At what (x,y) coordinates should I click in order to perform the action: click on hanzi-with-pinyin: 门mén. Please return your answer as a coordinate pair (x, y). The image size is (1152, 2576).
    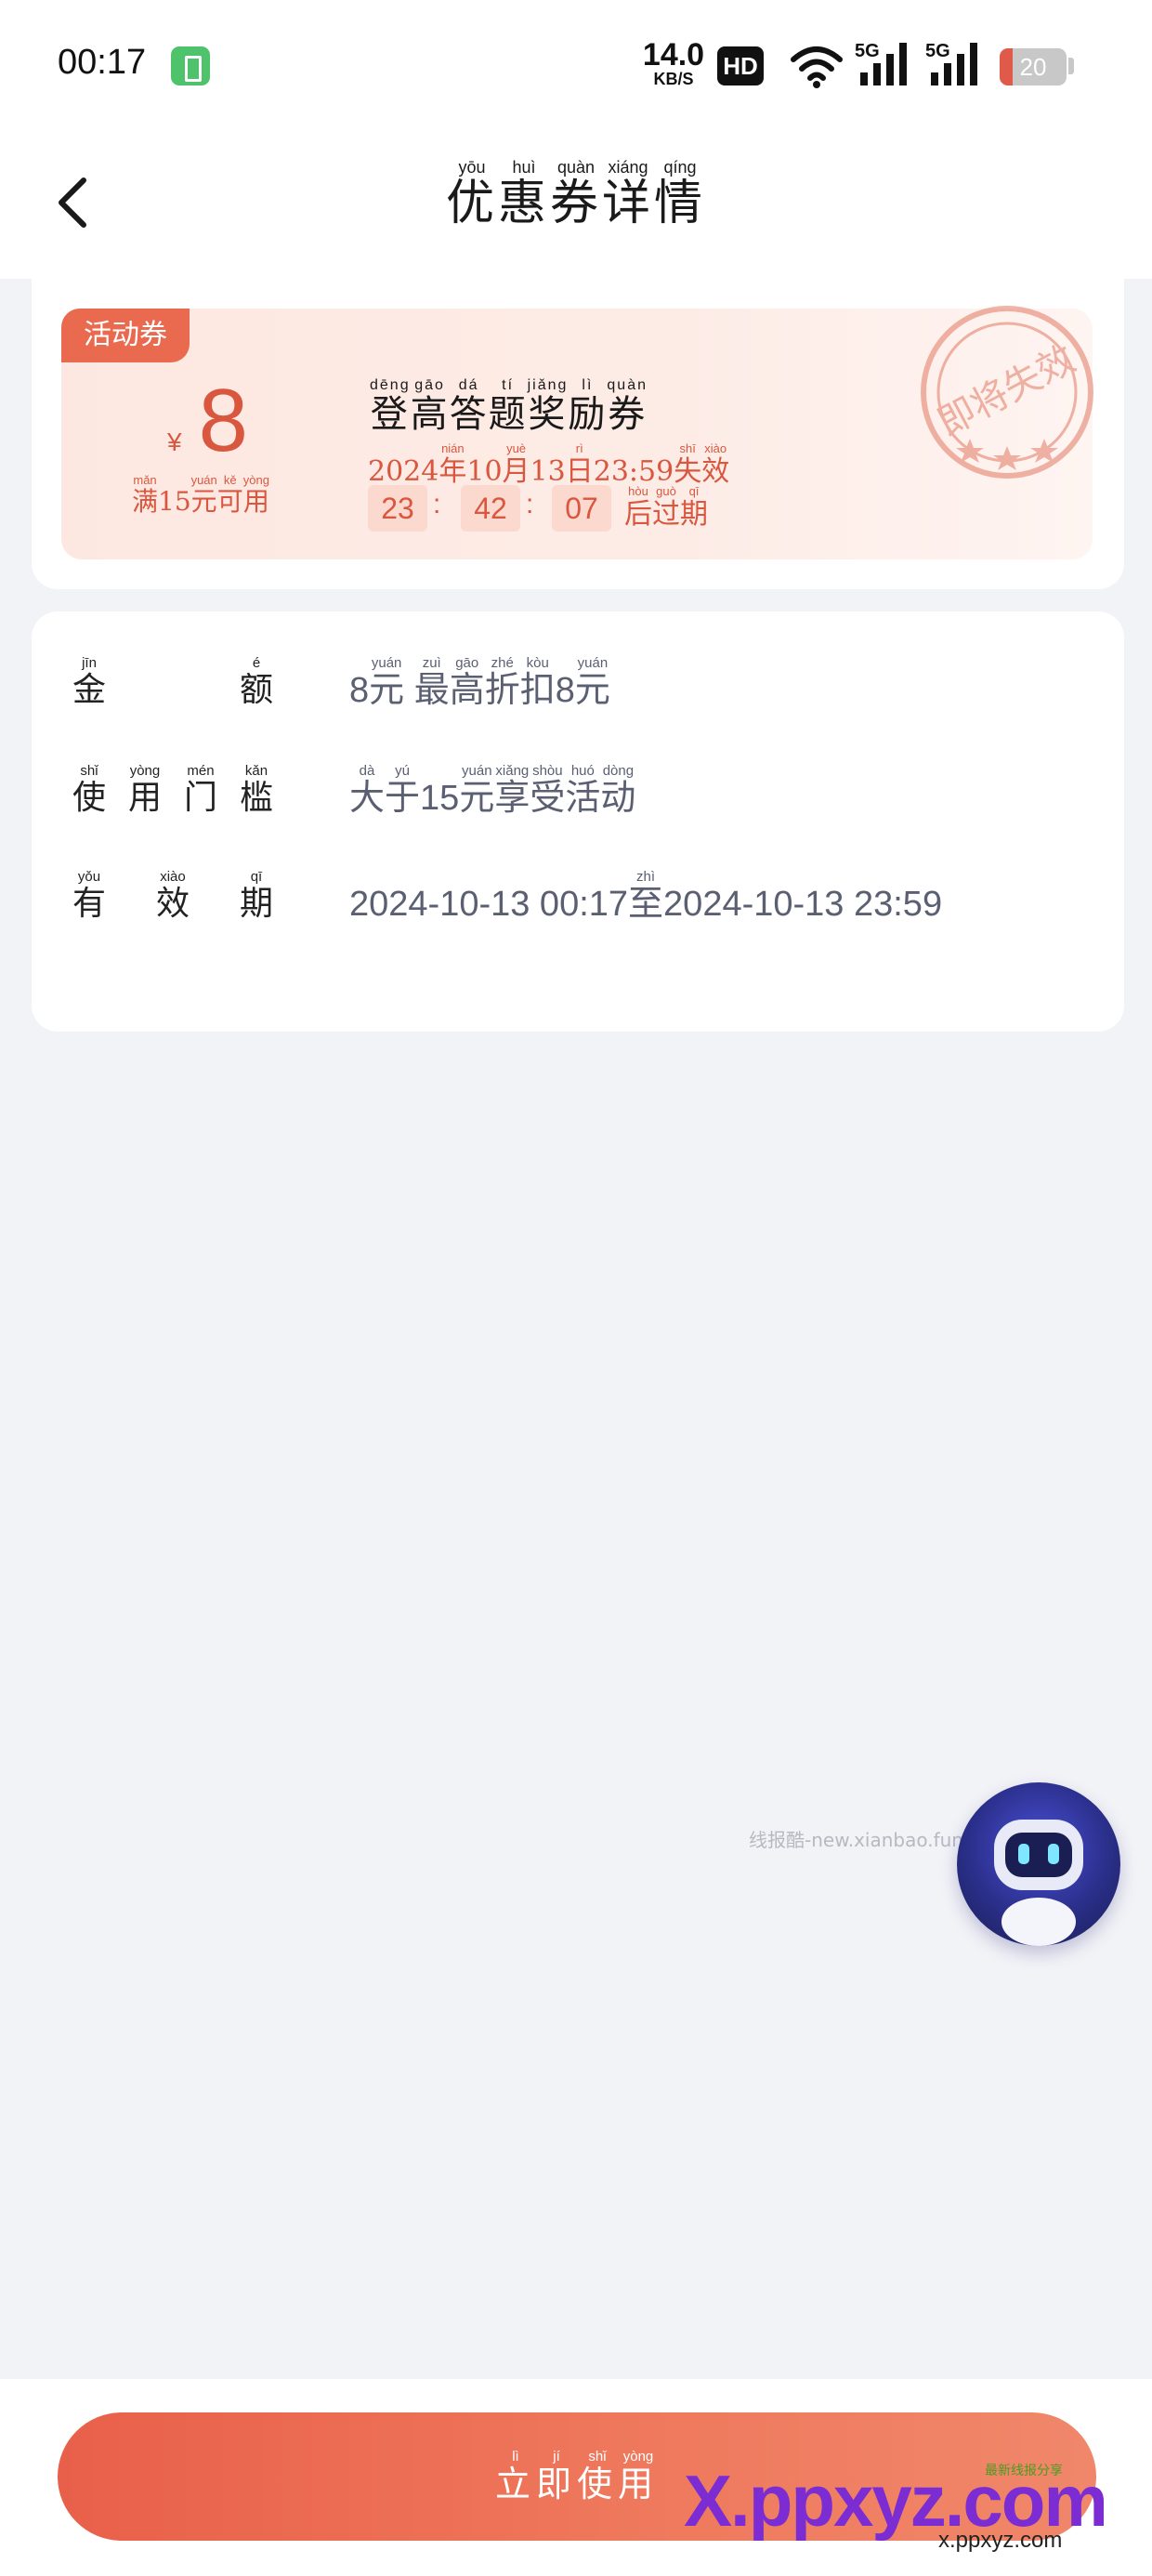
    Looking at the image, I should click on (200, 790).